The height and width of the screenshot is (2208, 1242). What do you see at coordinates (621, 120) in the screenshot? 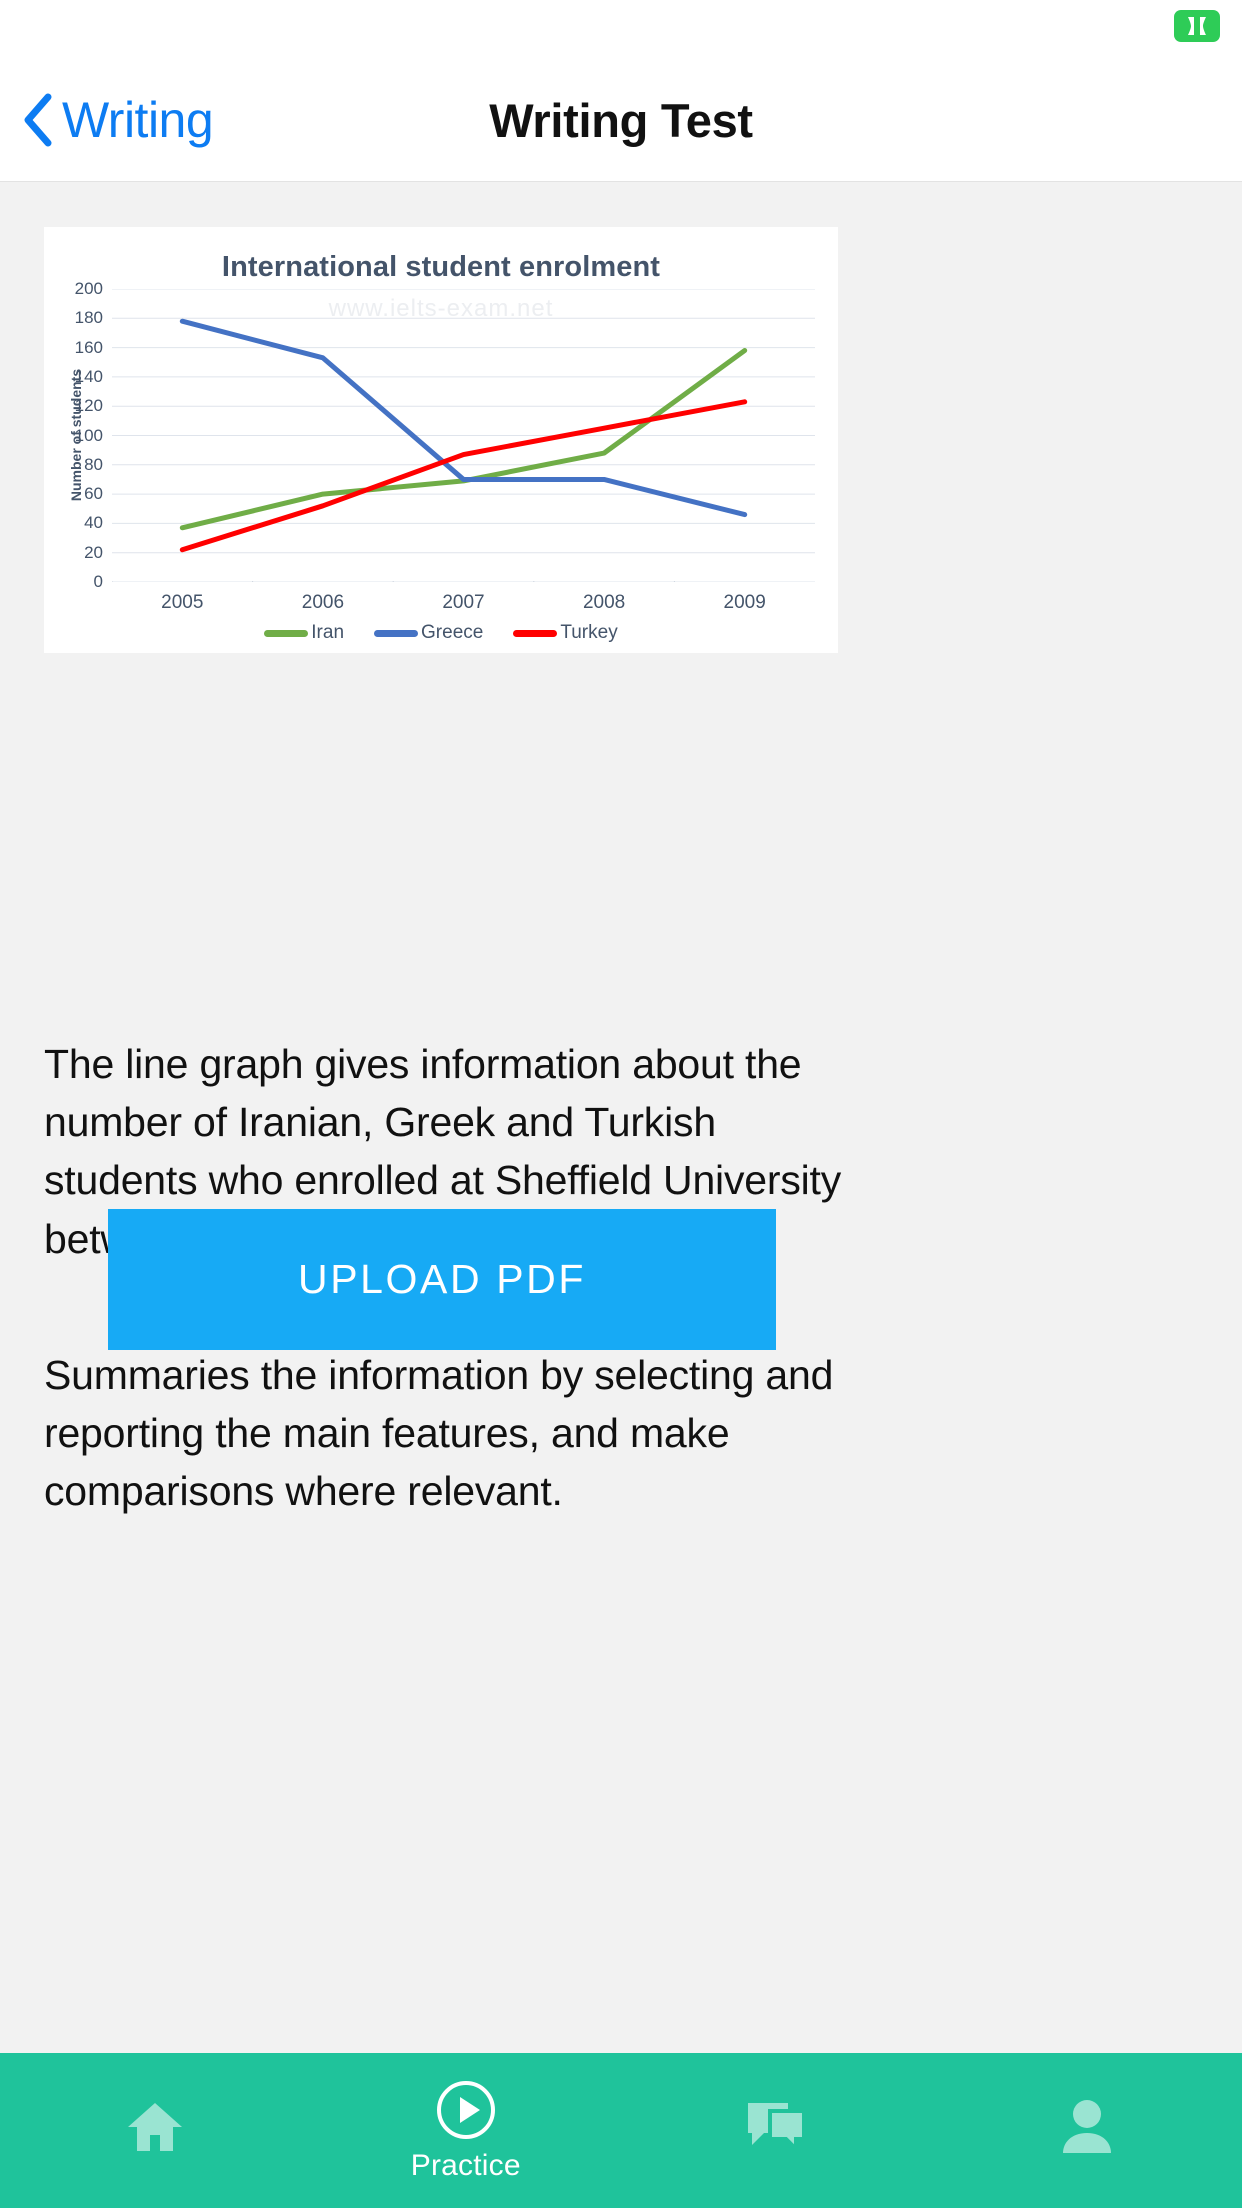
I see `app-header: Writing Test Writing` at bounding box center [621, 120].